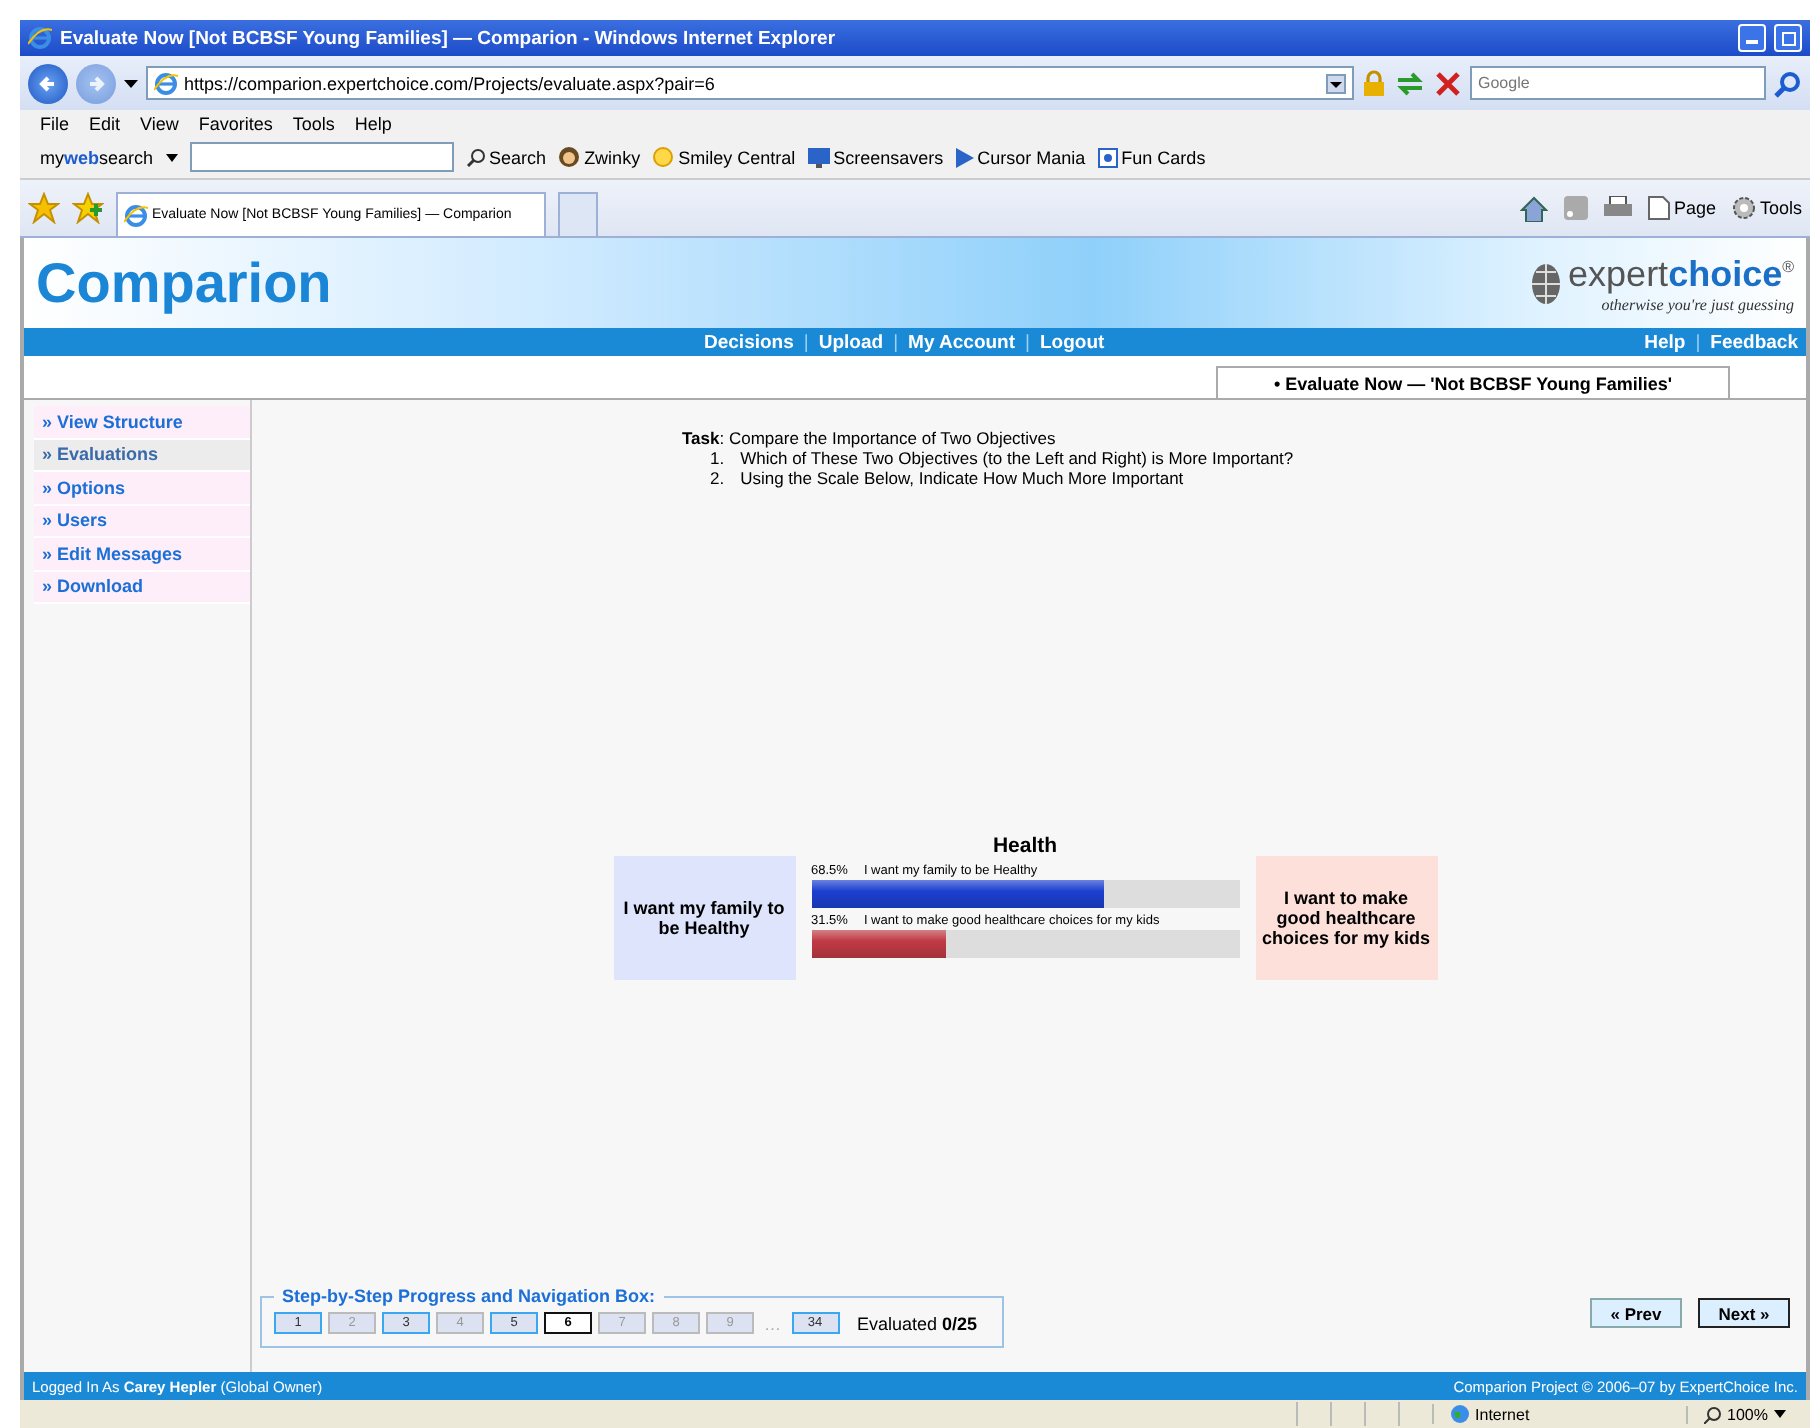  I want to click on criterion-title: Health, so click(1025, 846).